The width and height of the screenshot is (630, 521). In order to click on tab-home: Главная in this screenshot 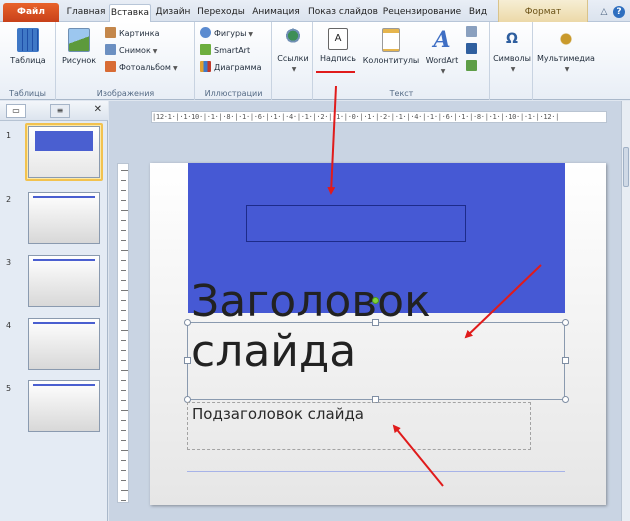, I will do `click(86, 13)`.